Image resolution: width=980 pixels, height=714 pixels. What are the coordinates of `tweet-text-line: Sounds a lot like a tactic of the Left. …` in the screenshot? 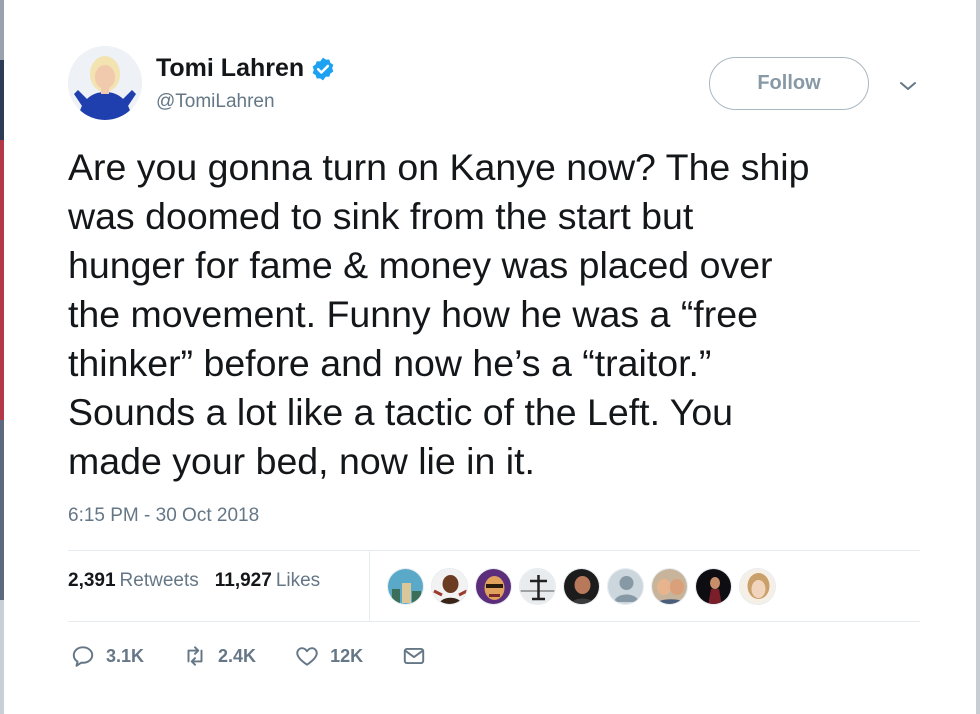 It's located at (401, 412).